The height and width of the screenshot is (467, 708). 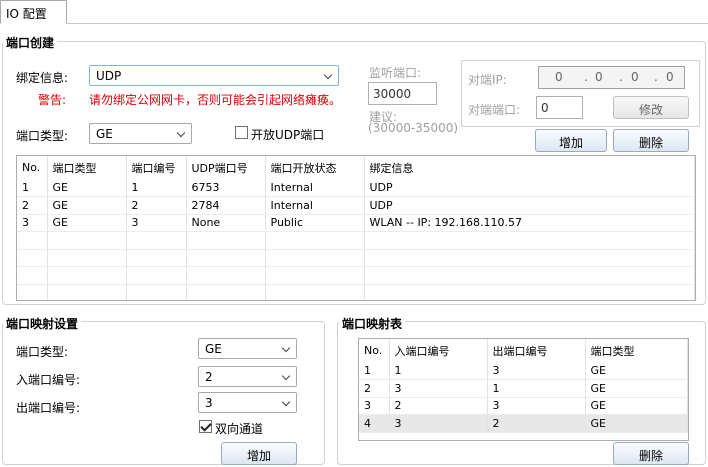 I want to click on table-row: 3 2 3 GE, so click(x=523, y=406).